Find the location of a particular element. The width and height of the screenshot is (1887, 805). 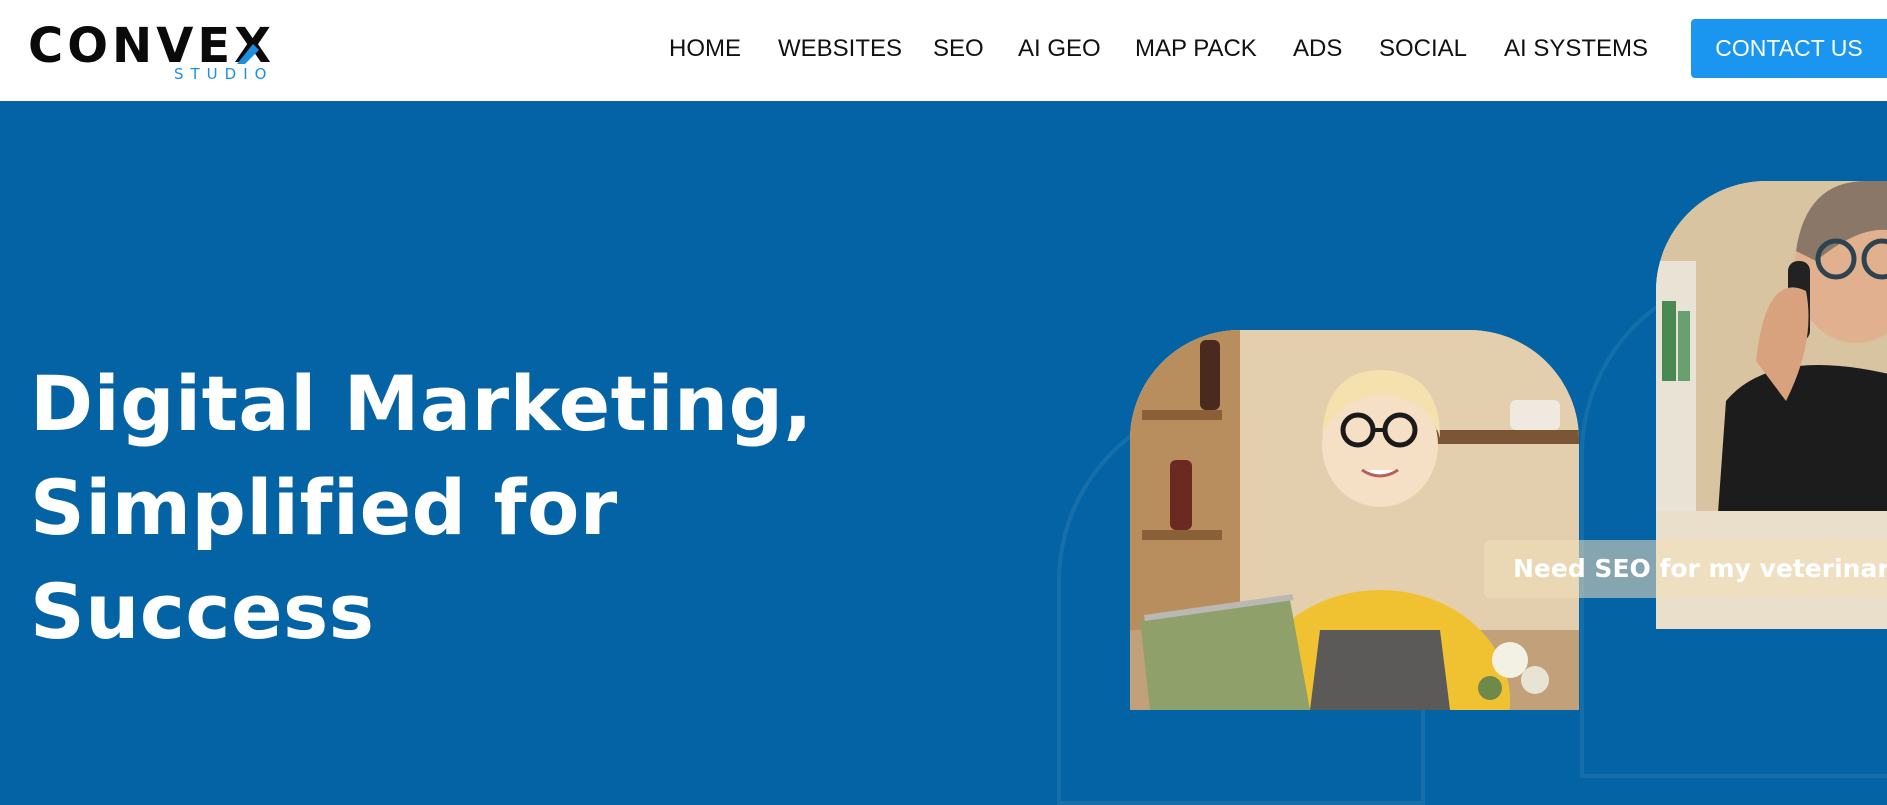

logo-tagline: STUDIO is located at coordinates (224, 74).